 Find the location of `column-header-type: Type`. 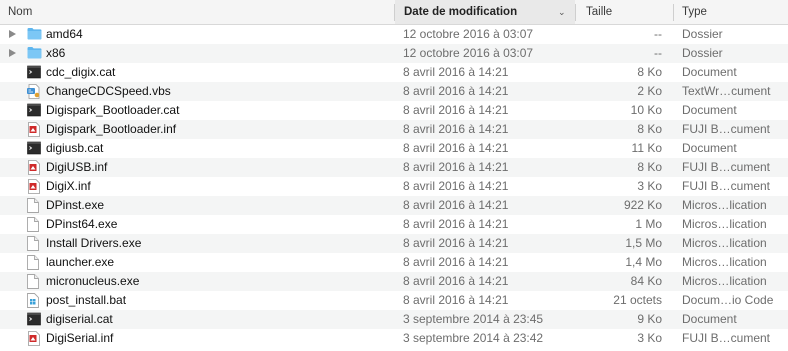

column-header-type: Type is located at coordinates (731, 12).